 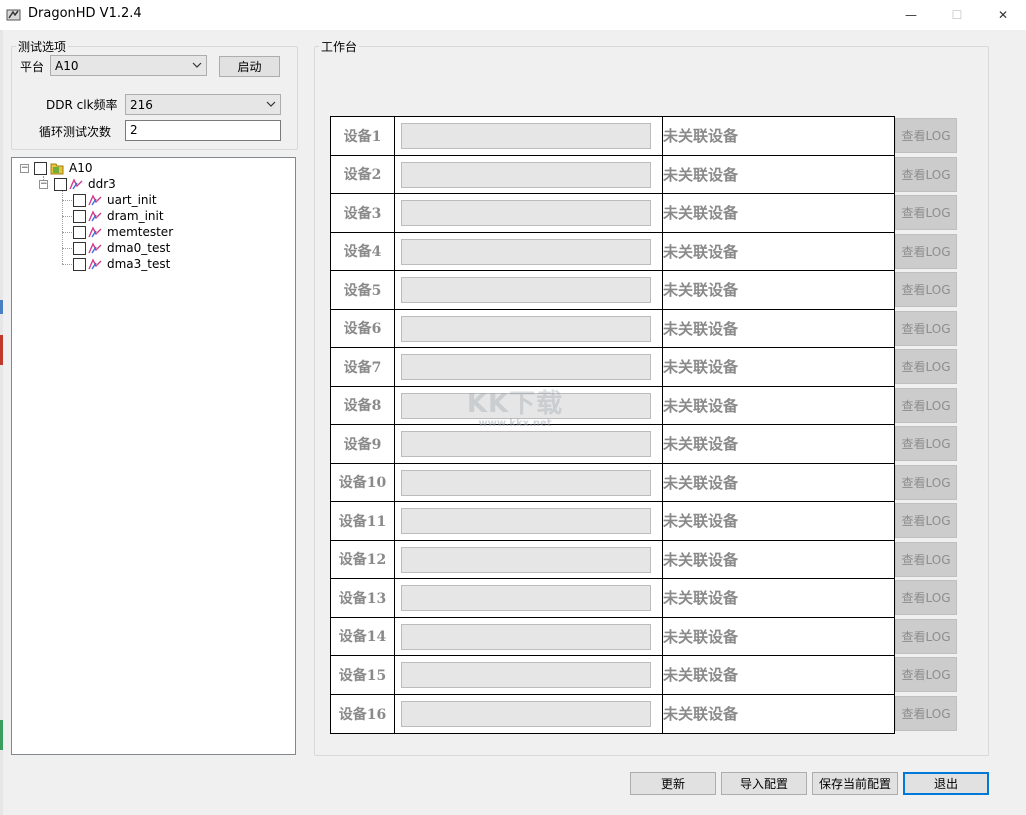 I want to click on tree-leaf: uart_init, so click(x=112, y=200).